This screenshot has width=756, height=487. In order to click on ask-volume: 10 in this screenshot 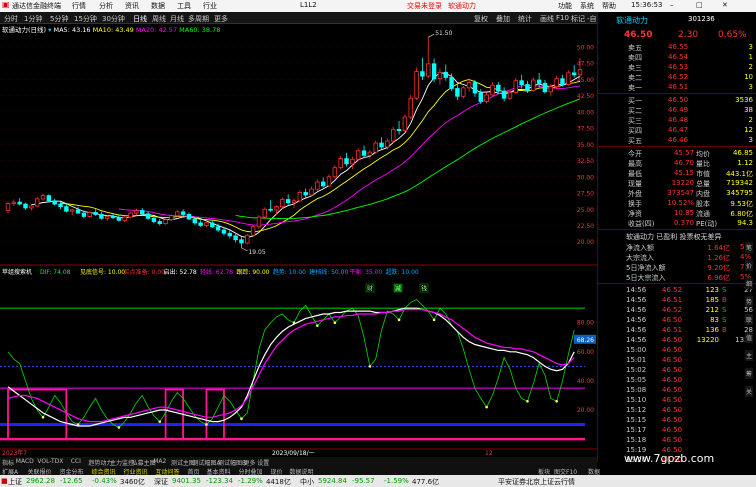, I will do `click(748, 77)`.